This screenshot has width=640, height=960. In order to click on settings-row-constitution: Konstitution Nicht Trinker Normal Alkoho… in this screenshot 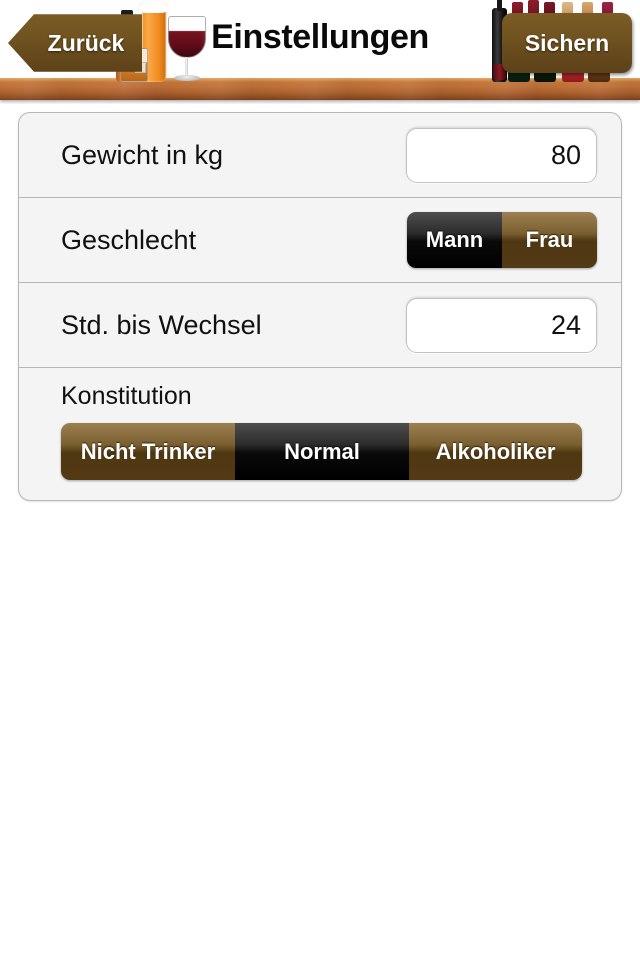, I will do `click(320, 434)`.